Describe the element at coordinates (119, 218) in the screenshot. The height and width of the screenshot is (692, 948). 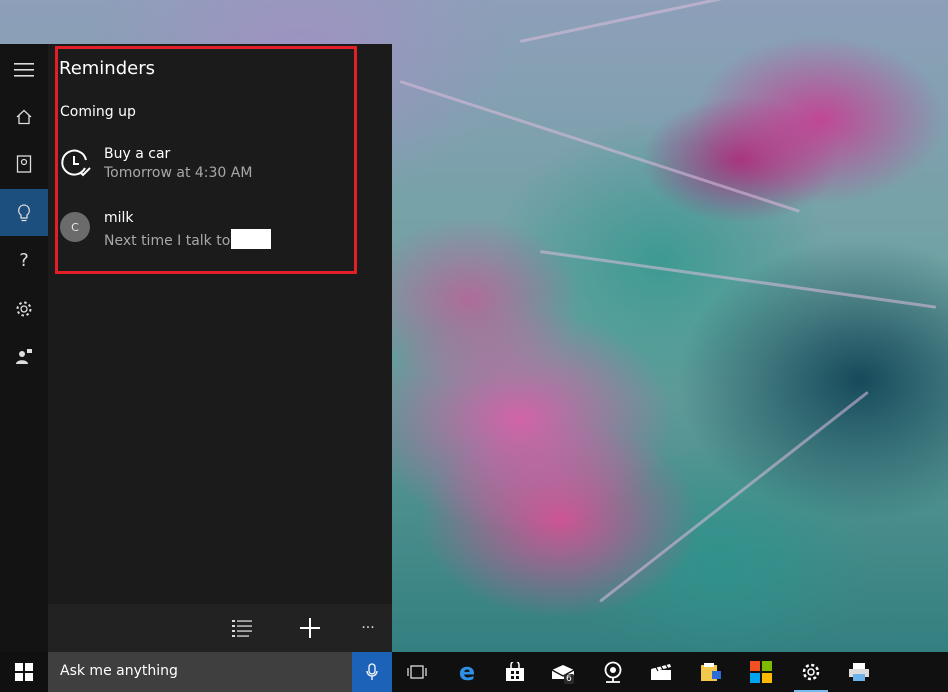
I see `reminder-title: milk` at that location.